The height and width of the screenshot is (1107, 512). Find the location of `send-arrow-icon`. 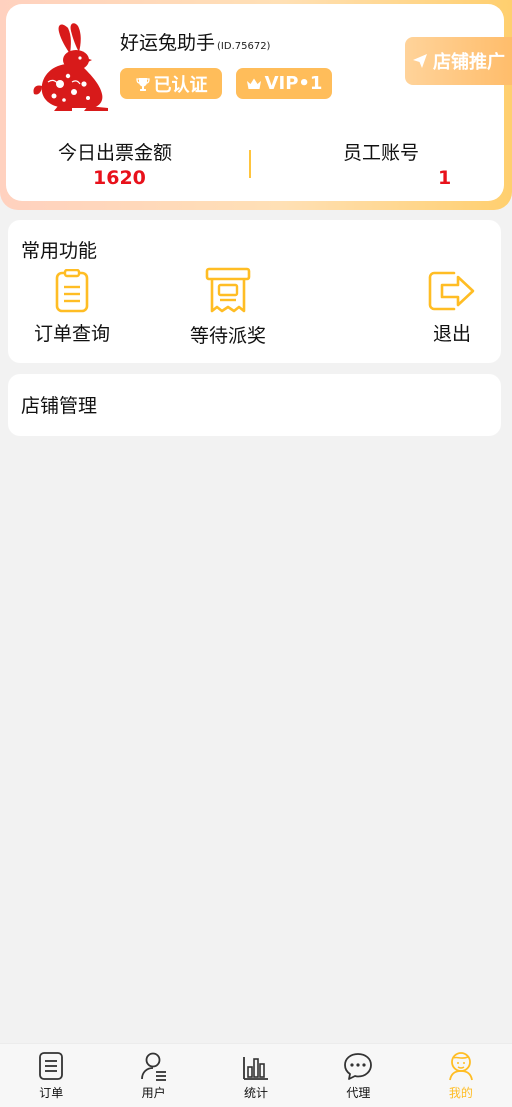

send-arrow-icon is located at coordinates (420, 61).